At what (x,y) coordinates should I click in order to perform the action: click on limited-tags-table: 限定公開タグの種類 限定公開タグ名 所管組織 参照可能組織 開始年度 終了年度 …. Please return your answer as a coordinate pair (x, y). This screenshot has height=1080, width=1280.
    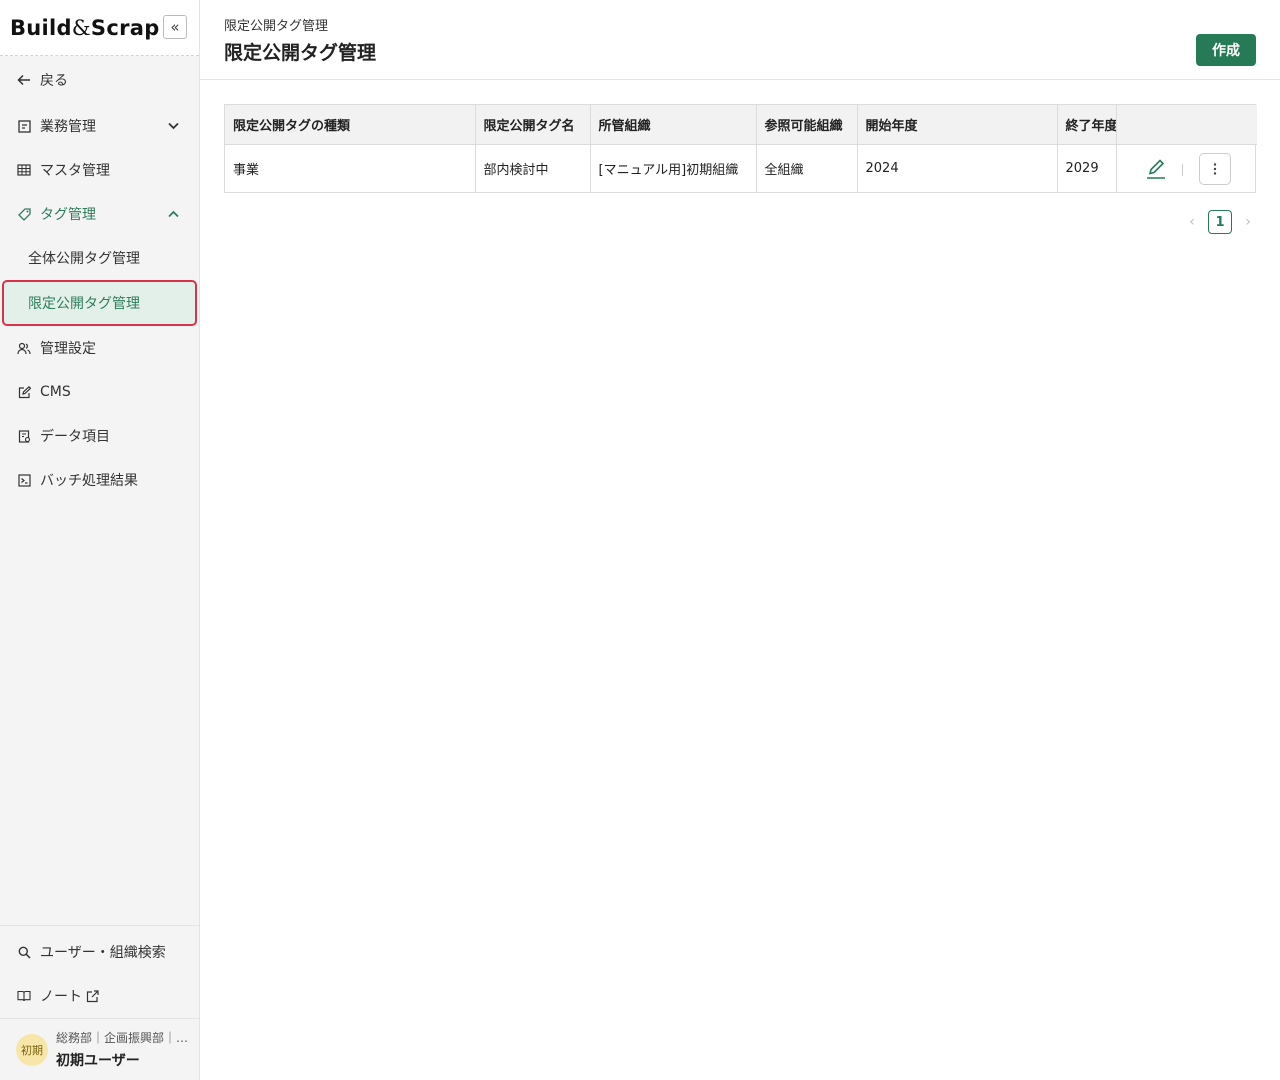
    Looking at the image, I should click on (740, 148).